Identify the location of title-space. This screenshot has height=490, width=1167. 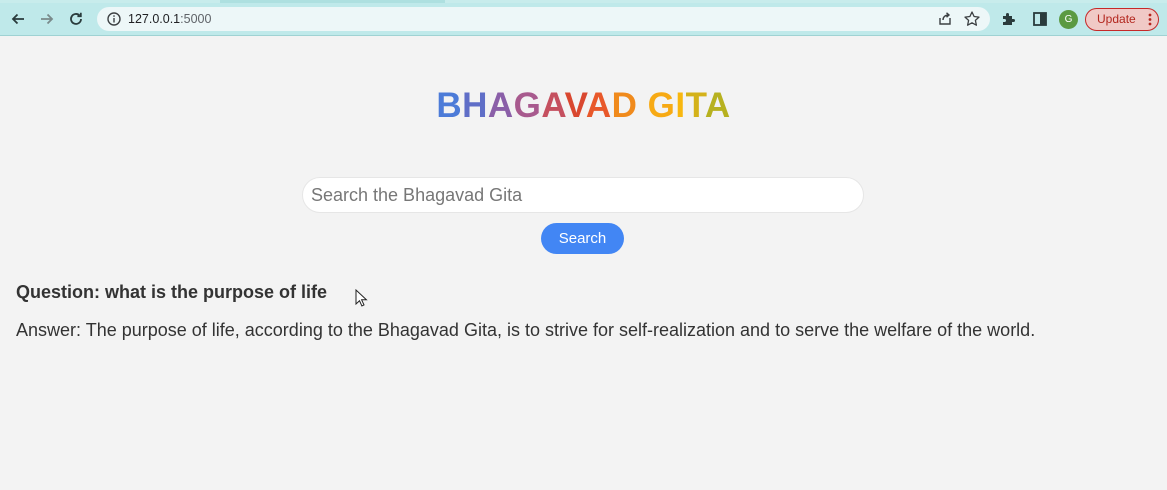
(642, 105).